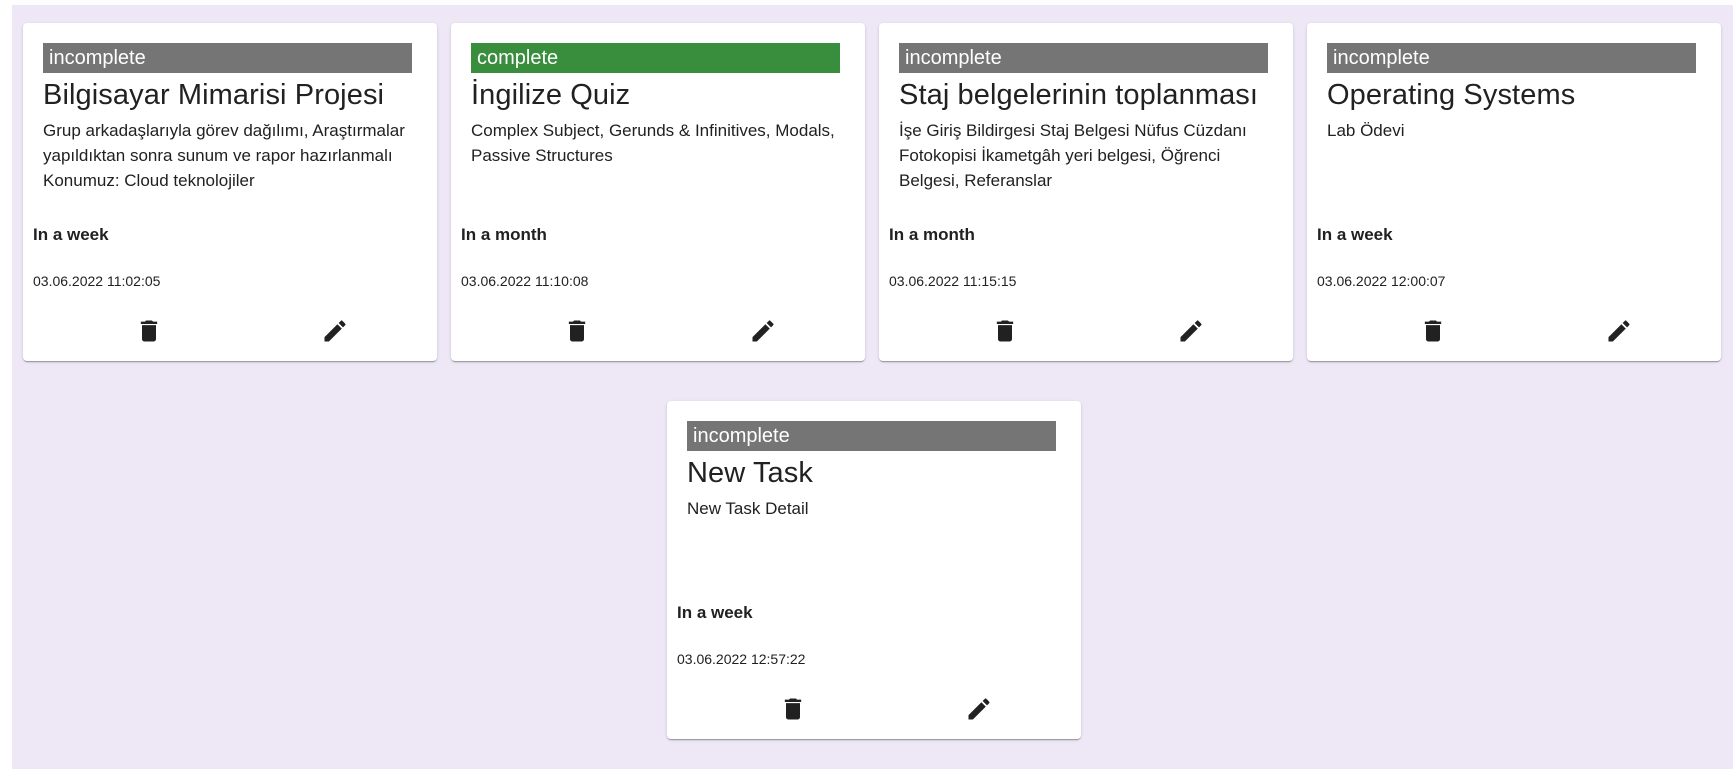  What do you see at coordinates (953, 281) in the screenshot?
I see `task-date: 03.06.2022 11:15:15` at bounding box center [953, 281].